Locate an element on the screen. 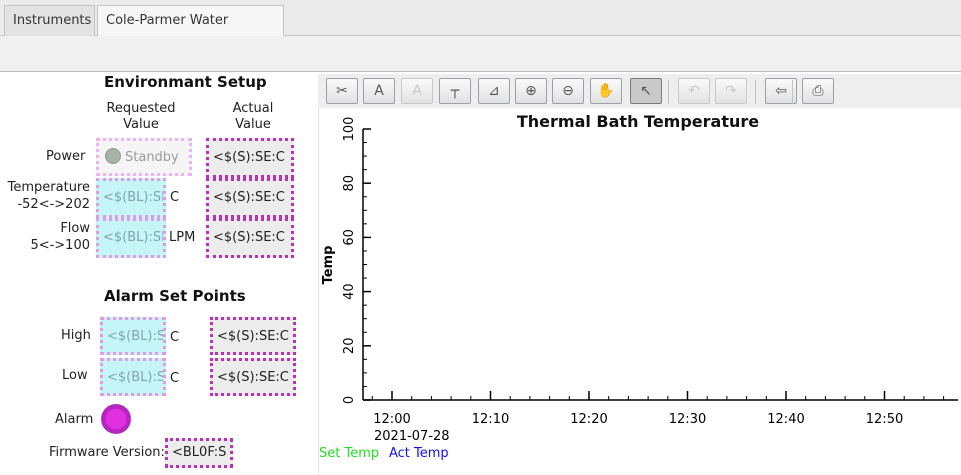 This screenshot has width=961, height=475. actual-value-header: Actual Value is located at coordinates (253, 116).